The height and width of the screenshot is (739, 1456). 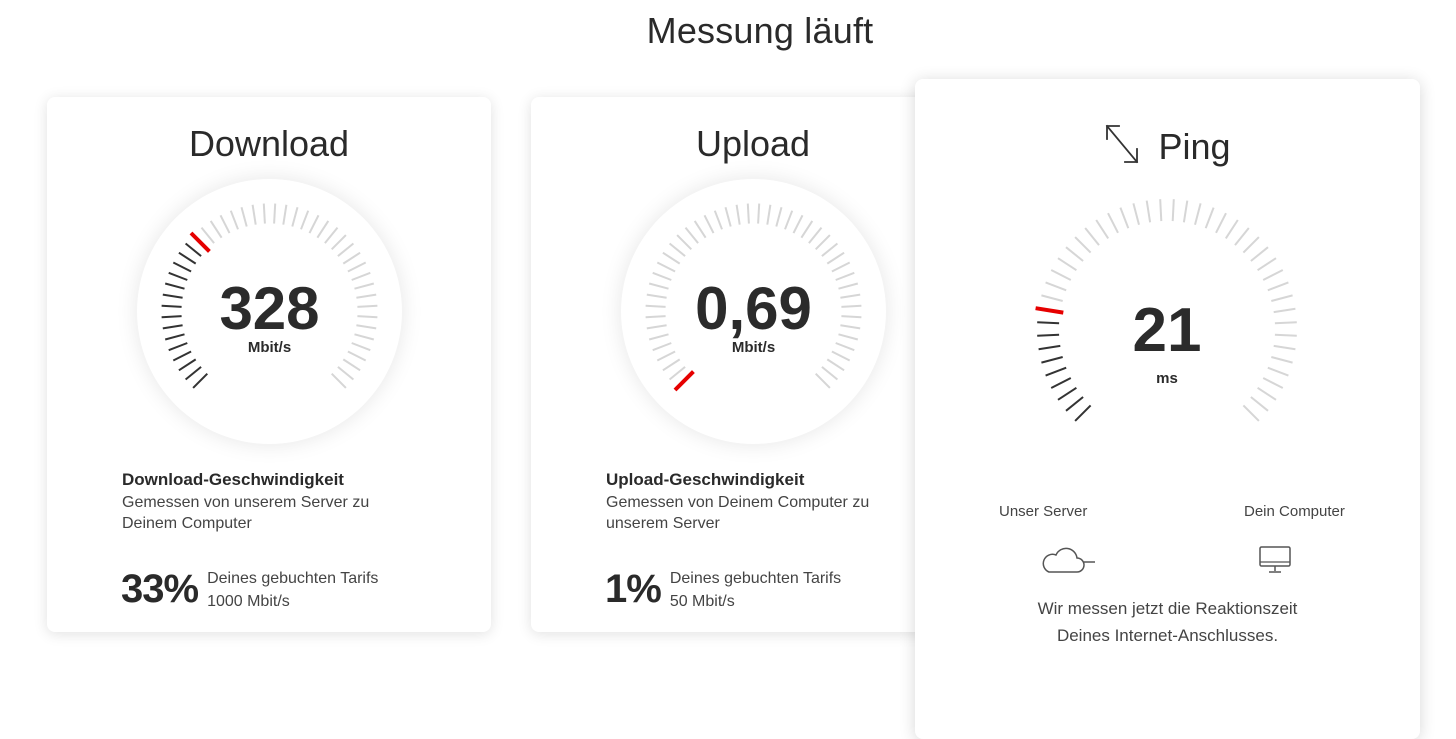 What do you see at coordinates (1122, 146) in the screenshot?
I see `expand-arrows-icon` at bounding box center [1122, 146].